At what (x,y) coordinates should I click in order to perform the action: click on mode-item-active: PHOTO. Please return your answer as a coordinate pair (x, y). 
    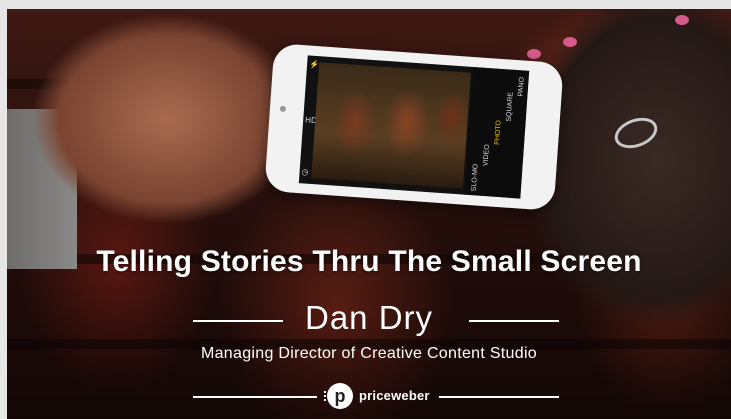
    Looking at the image, I should click on (498, 132).